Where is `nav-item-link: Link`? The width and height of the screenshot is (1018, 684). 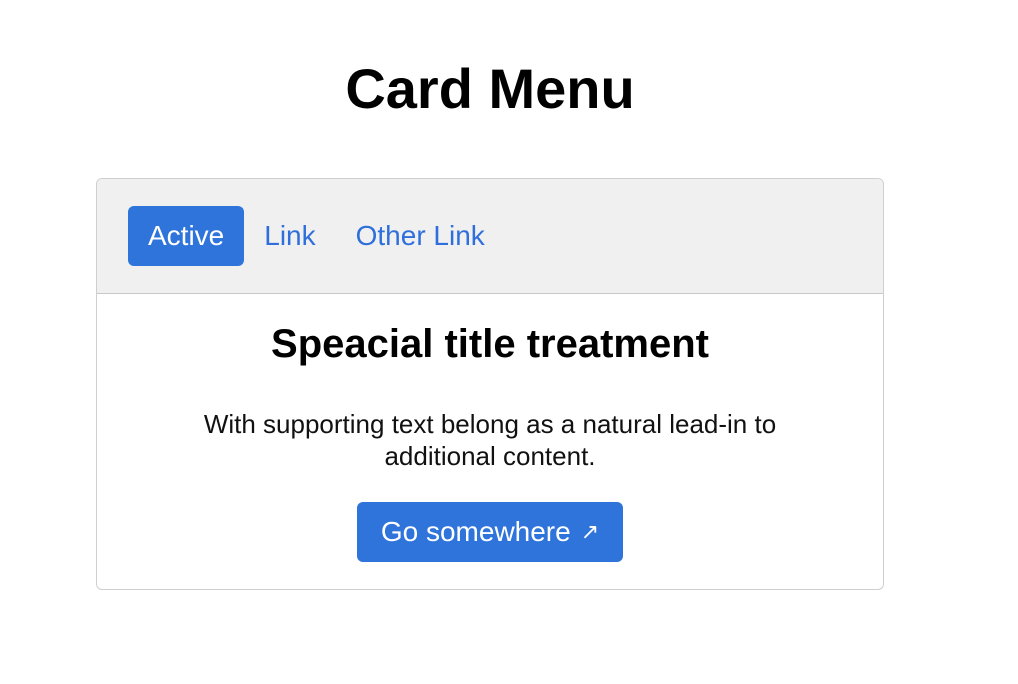
nav-item-link: Link is located at coordinates (289, 236).